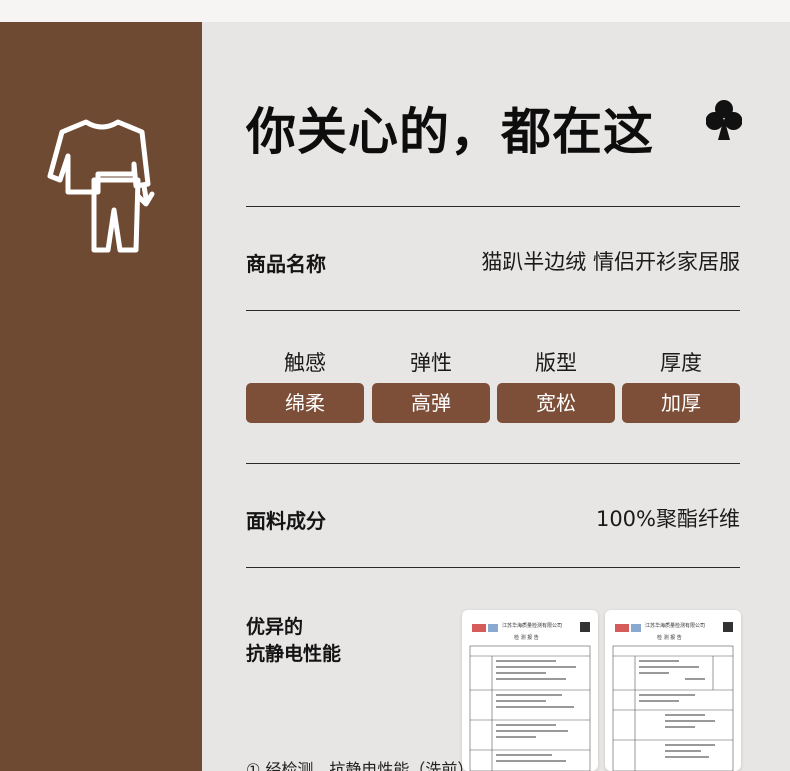 The width and height of the screenshot is (790, 771). What do you see at coordinates (556, 363) in the screenshot?
I see `attribute-caption: 版型` at bounding box center [556, 363].